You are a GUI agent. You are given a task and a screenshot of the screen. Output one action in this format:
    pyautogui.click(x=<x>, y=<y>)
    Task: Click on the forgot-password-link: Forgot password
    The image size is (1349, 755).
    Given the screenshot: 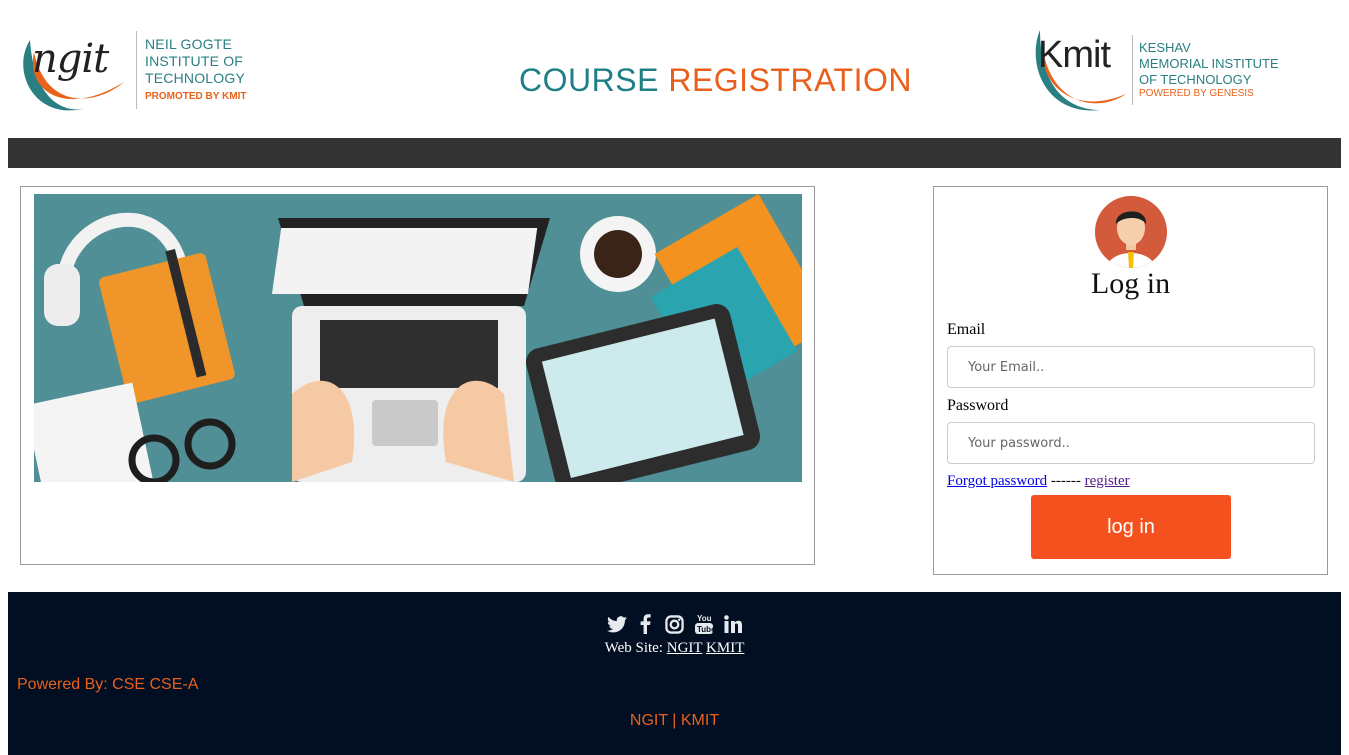 What is the action you would take?
    pyautogui.click(x=997, y=481)
    